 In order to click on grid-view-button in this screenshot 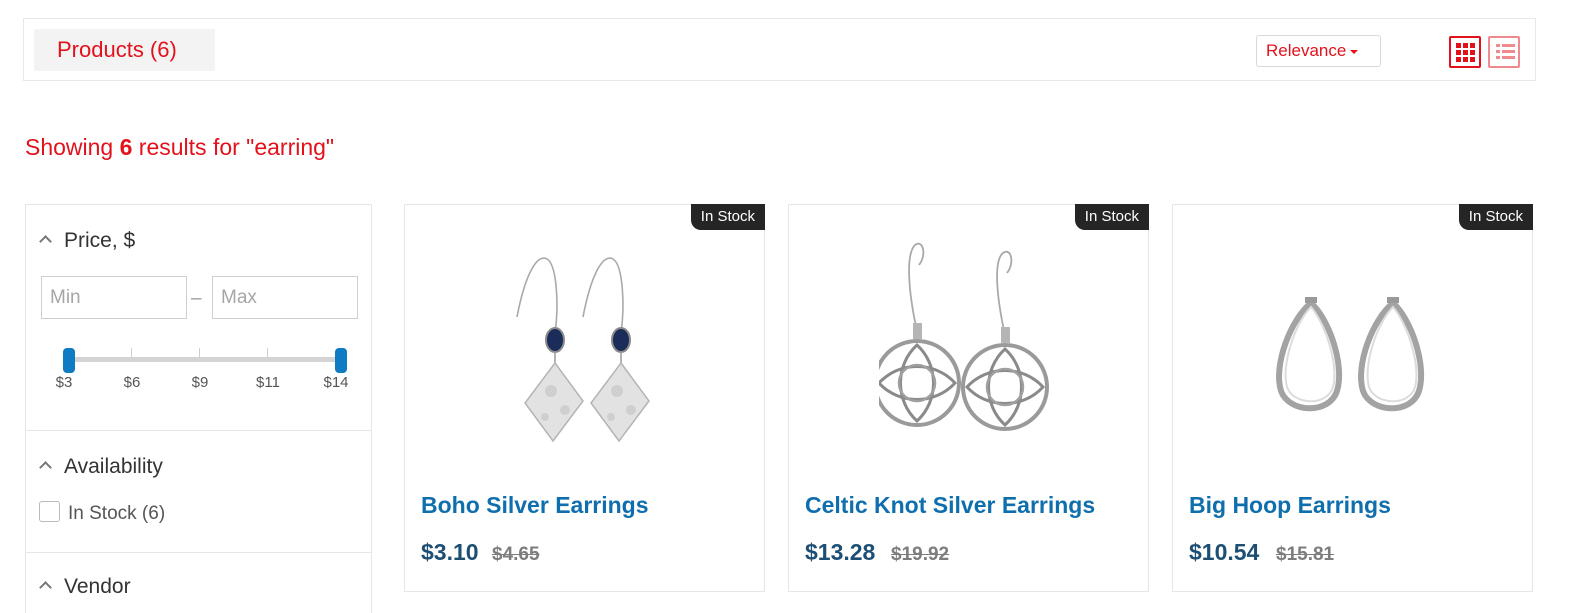, I will do `click(1465, 52)`.